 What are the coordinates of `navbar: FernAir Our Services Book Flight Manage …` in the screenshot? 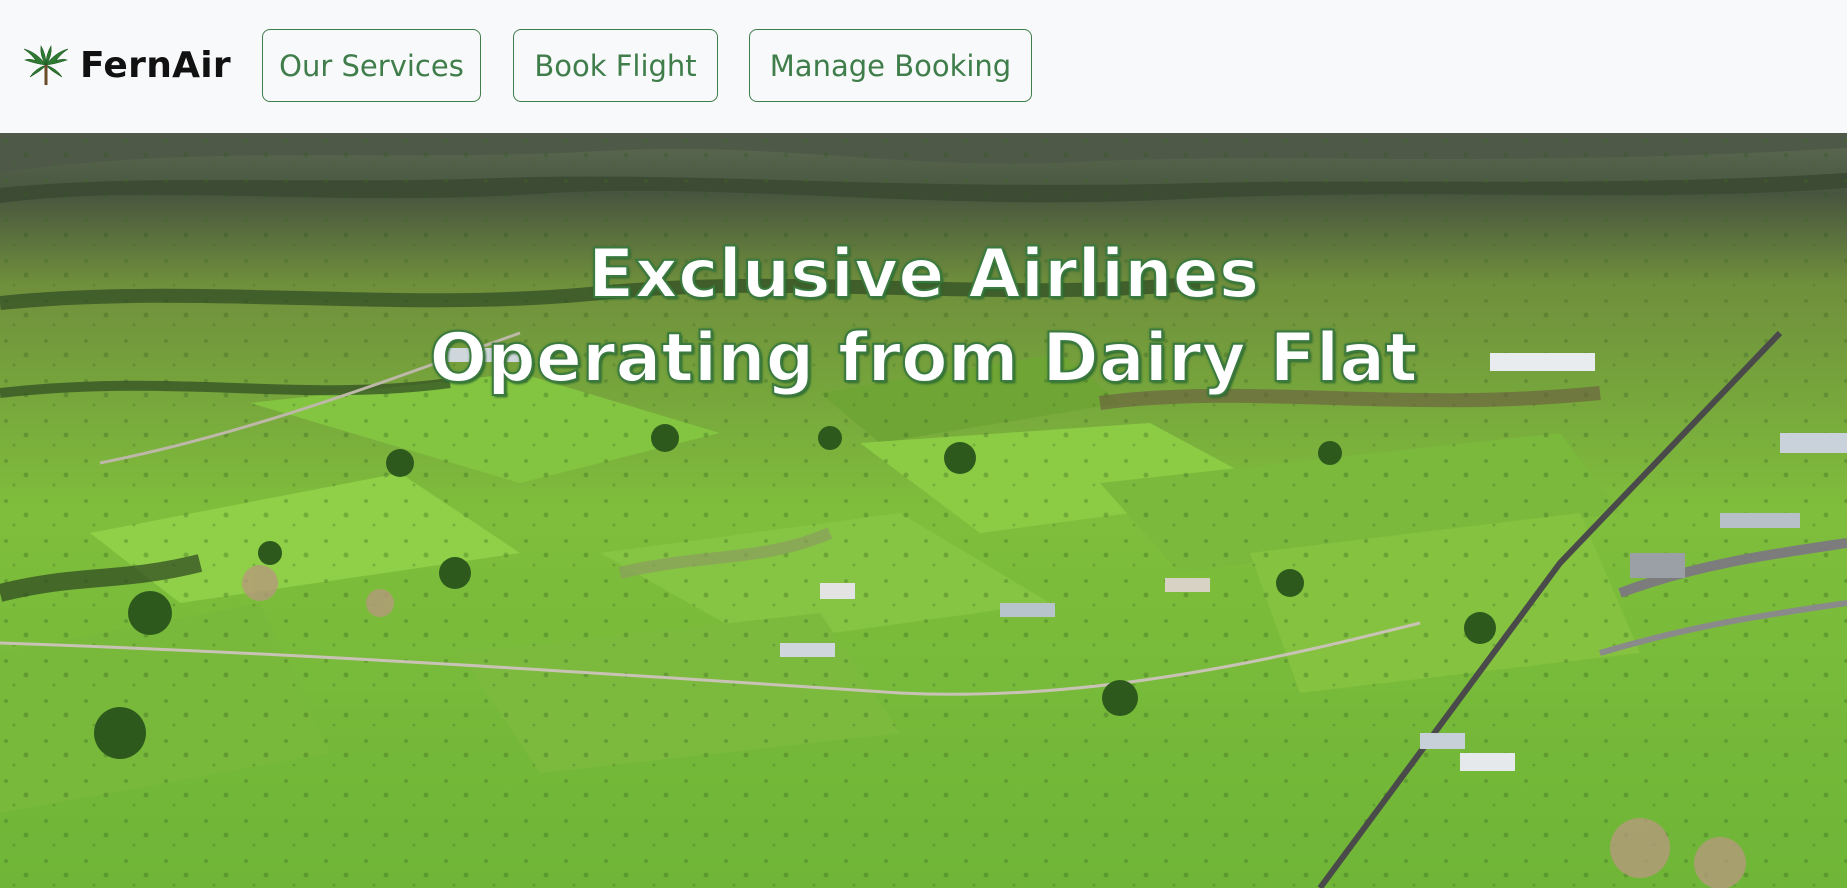 It's located at (923, 66).